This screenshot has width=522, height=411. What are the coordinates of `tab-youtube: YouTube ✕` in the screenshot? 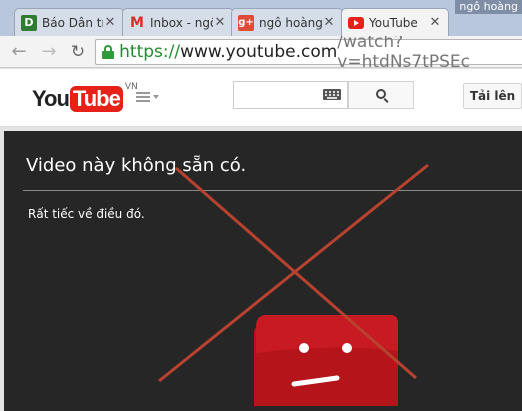 It's located at (395, 22).